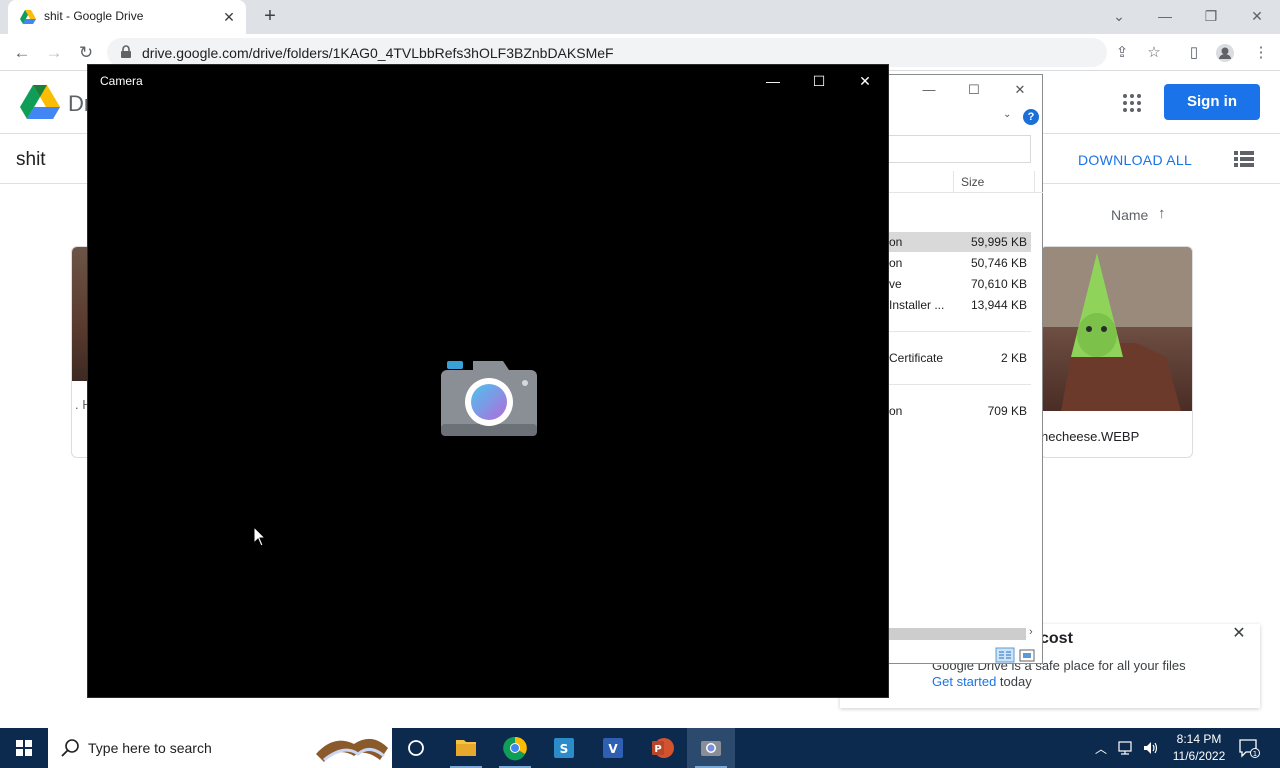  Describe the element at coordinates (515, 748) in the screenshot. I see `chrome-taskbar-icon` at that location.